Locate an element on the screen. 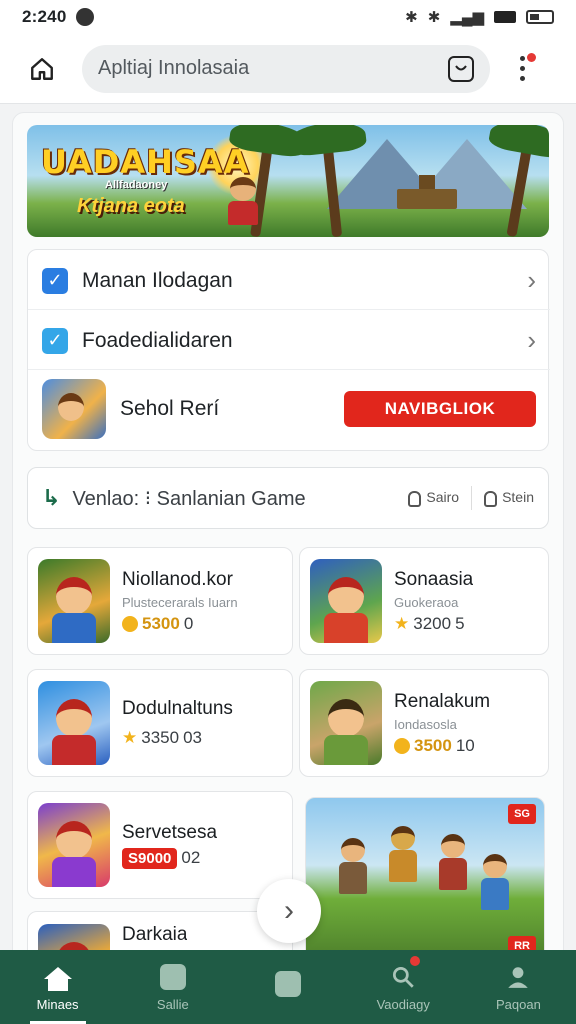 The height and width of the screenshot is (1024, 576). home-icon is located at coordinates (42, 68).